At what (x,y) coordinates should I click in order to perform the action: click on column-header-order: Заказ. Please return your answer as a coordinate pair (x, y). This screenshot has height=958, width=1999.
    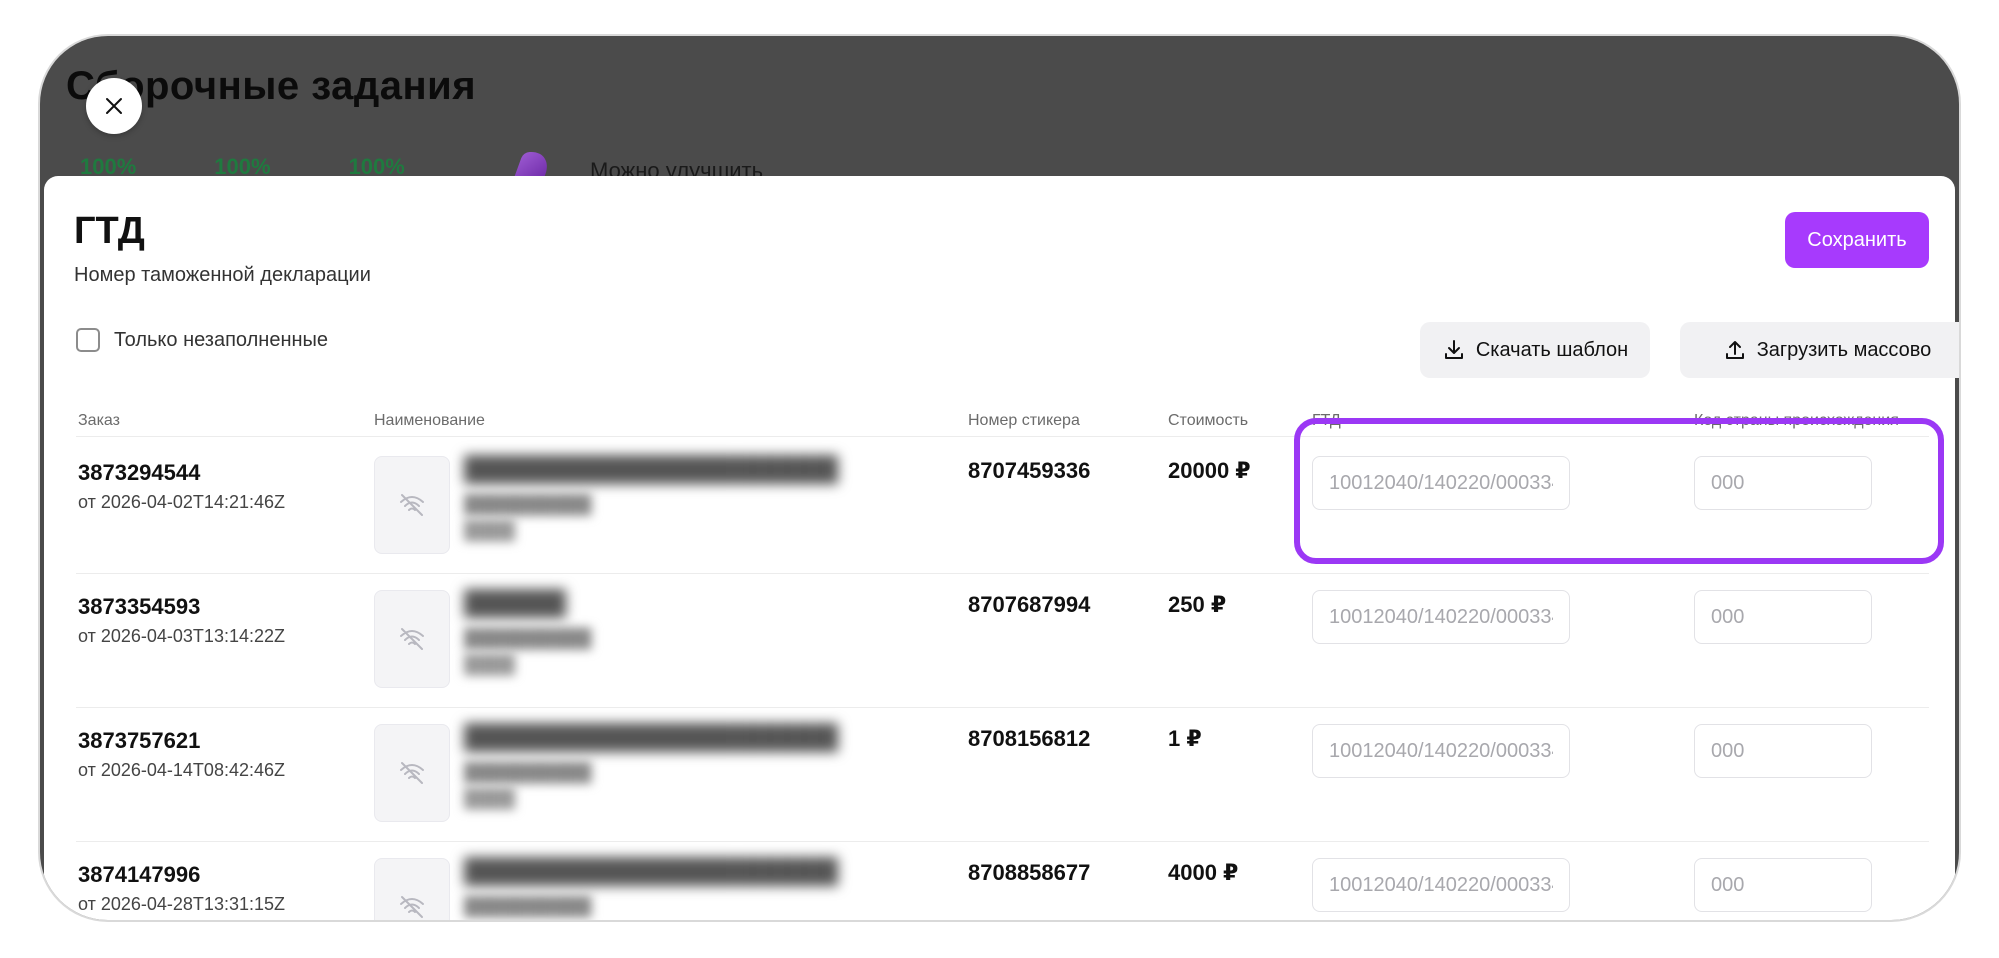
    Looking at the image, I should click on (99, 420).